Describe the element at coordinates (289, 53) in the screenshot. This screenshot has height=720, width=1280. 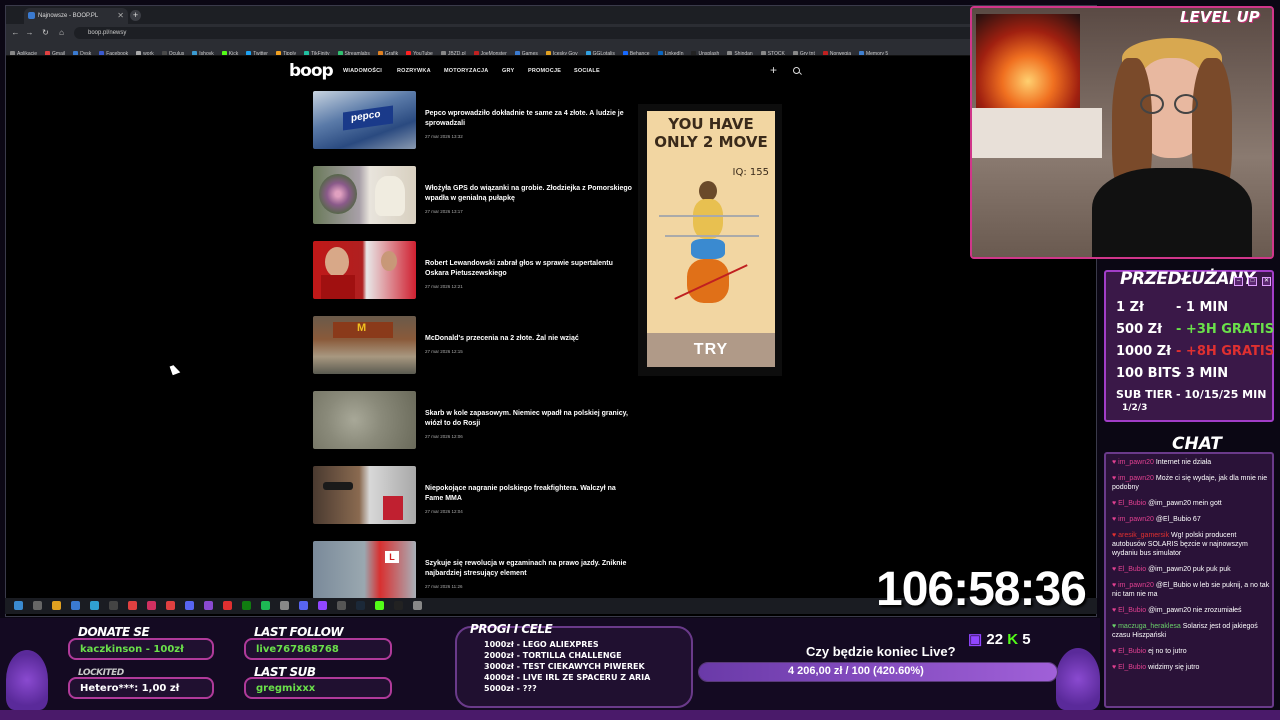
I see `bookmark-label: Tipply` at that location.